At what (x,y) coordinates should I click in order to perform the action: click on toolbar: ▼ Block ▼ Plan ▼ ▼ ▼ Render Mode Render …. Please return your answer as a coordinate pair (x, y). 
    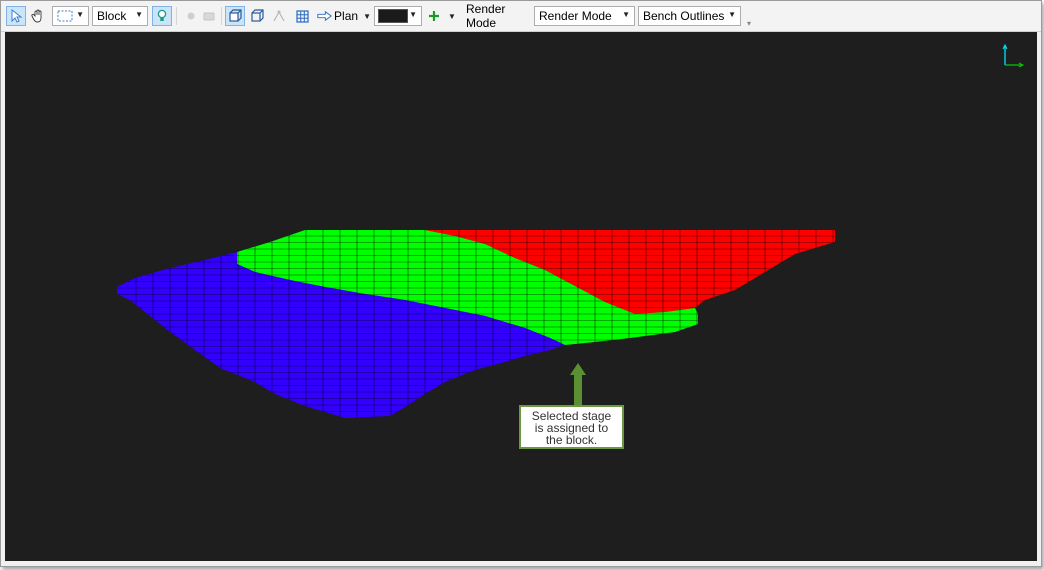
    Looking at the image, I should click on (521, 16).